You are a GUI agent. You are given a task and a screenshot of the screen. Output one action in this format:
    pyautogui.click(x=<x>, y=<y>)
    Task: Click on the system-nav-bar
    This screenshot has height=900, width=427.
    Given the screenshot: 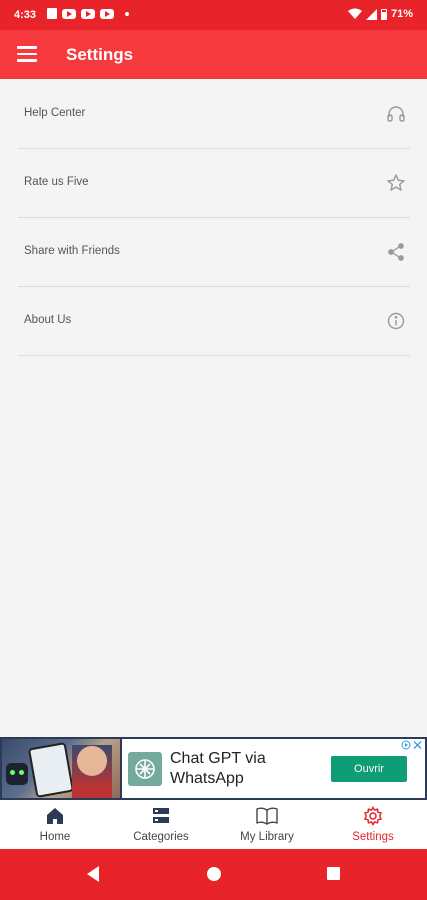 What is the action you would take?
    pyautogui.click(x=213, y=874)
    